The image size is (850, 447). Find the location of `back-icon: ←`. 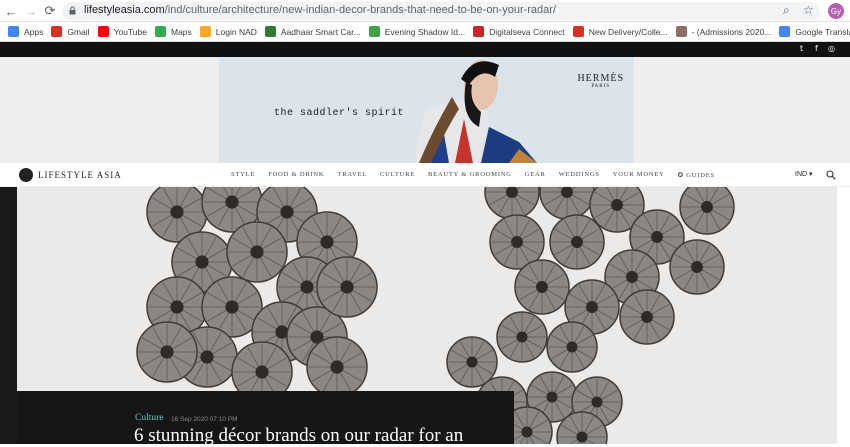

back-icon: ← is located at coordinates (11, 11).